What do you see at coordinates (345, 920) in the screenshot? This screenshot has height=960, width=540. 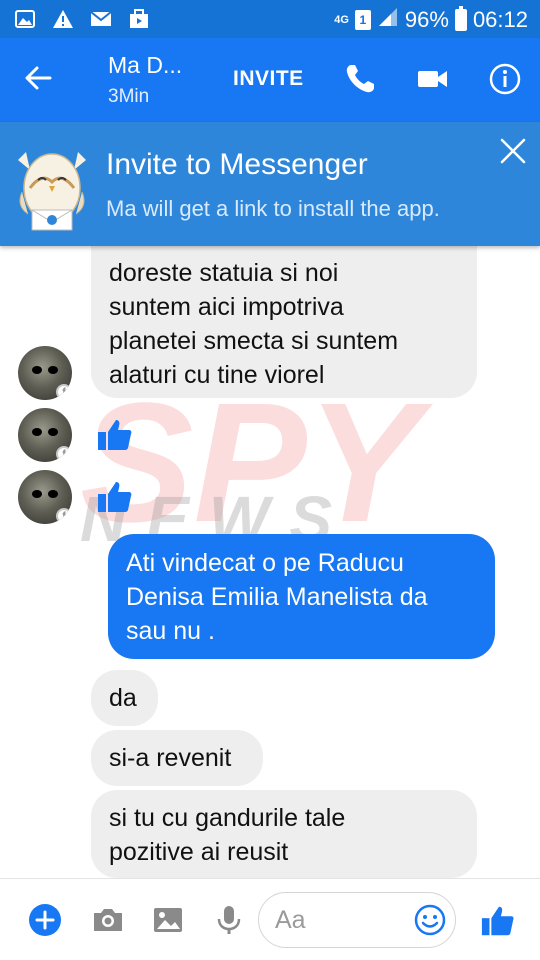 I see `message-input` at bounding box center [345, 920].